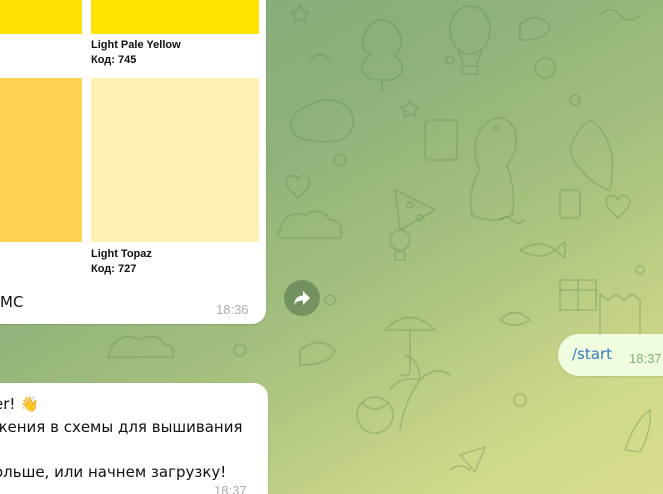 The image size is (663, 494). Describe the element at coordinates (114, 269) in the screenshot. I see `swatch-code: Код: 727` at that location.